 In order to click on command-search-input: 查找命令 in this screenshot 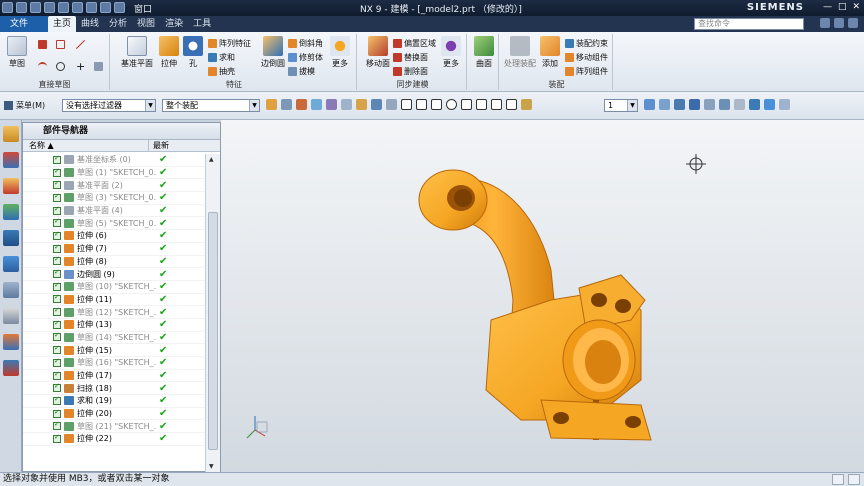, I will do `click(749, 24)`.